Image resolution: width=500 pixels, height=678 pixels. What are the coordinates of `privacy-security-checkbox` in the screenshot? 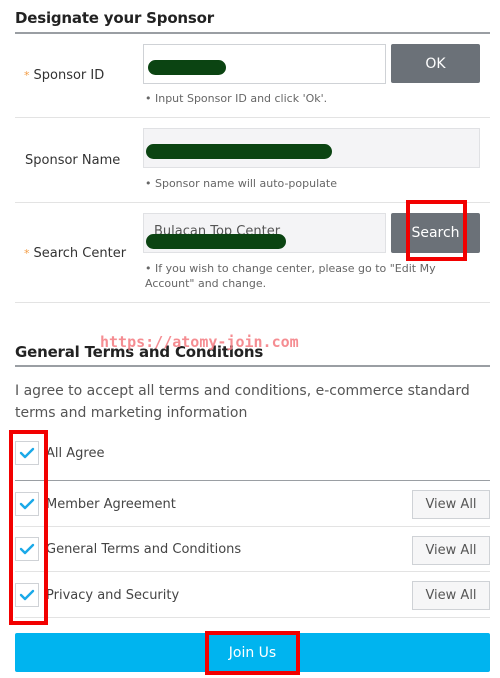 It's located at (27, 595).